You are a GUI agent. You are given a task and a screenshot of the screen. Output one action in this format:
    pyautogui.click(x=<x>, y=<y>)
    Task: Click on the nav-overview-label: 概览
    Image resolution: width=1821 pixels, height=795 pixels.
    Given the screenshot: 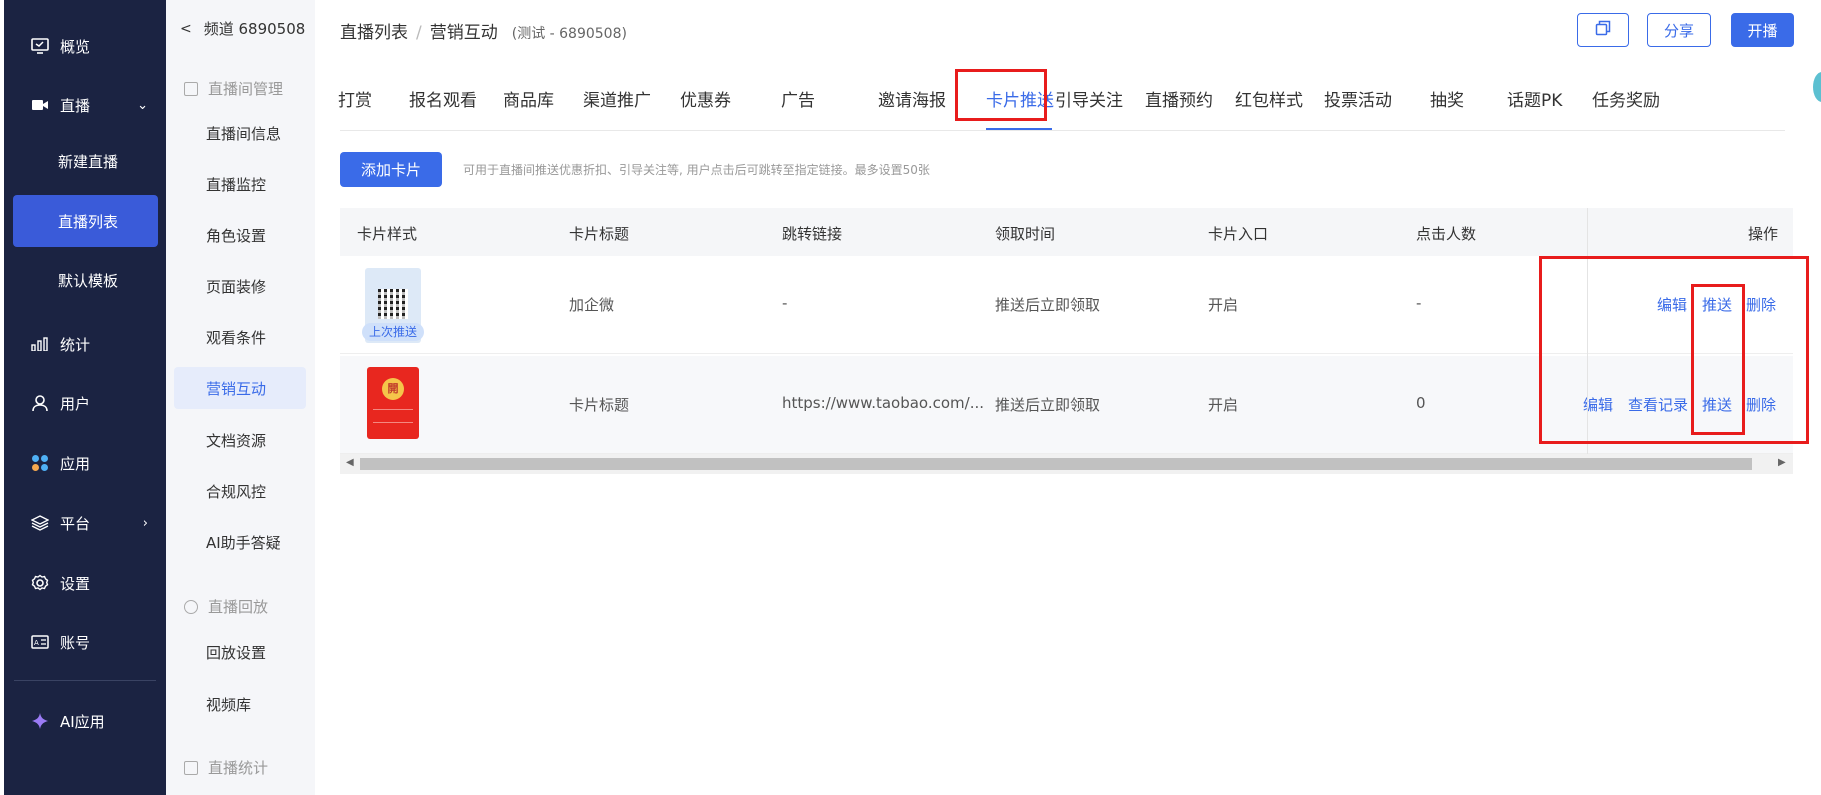 What is the action you would take?
    pyautogui.click(x=75, y=46)
    